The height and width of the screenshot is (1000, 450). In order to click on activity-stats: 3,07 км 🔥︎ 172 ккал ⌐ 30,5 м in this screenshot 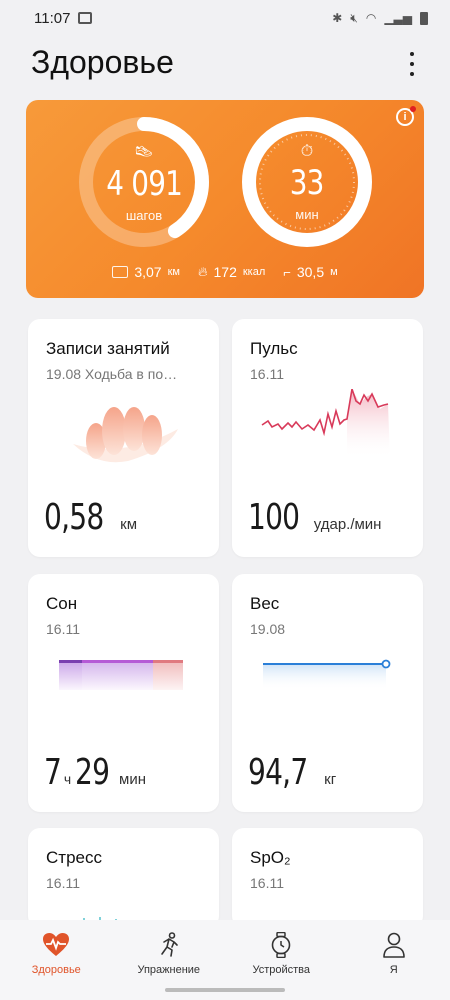, I will do `click(225, 272)`.